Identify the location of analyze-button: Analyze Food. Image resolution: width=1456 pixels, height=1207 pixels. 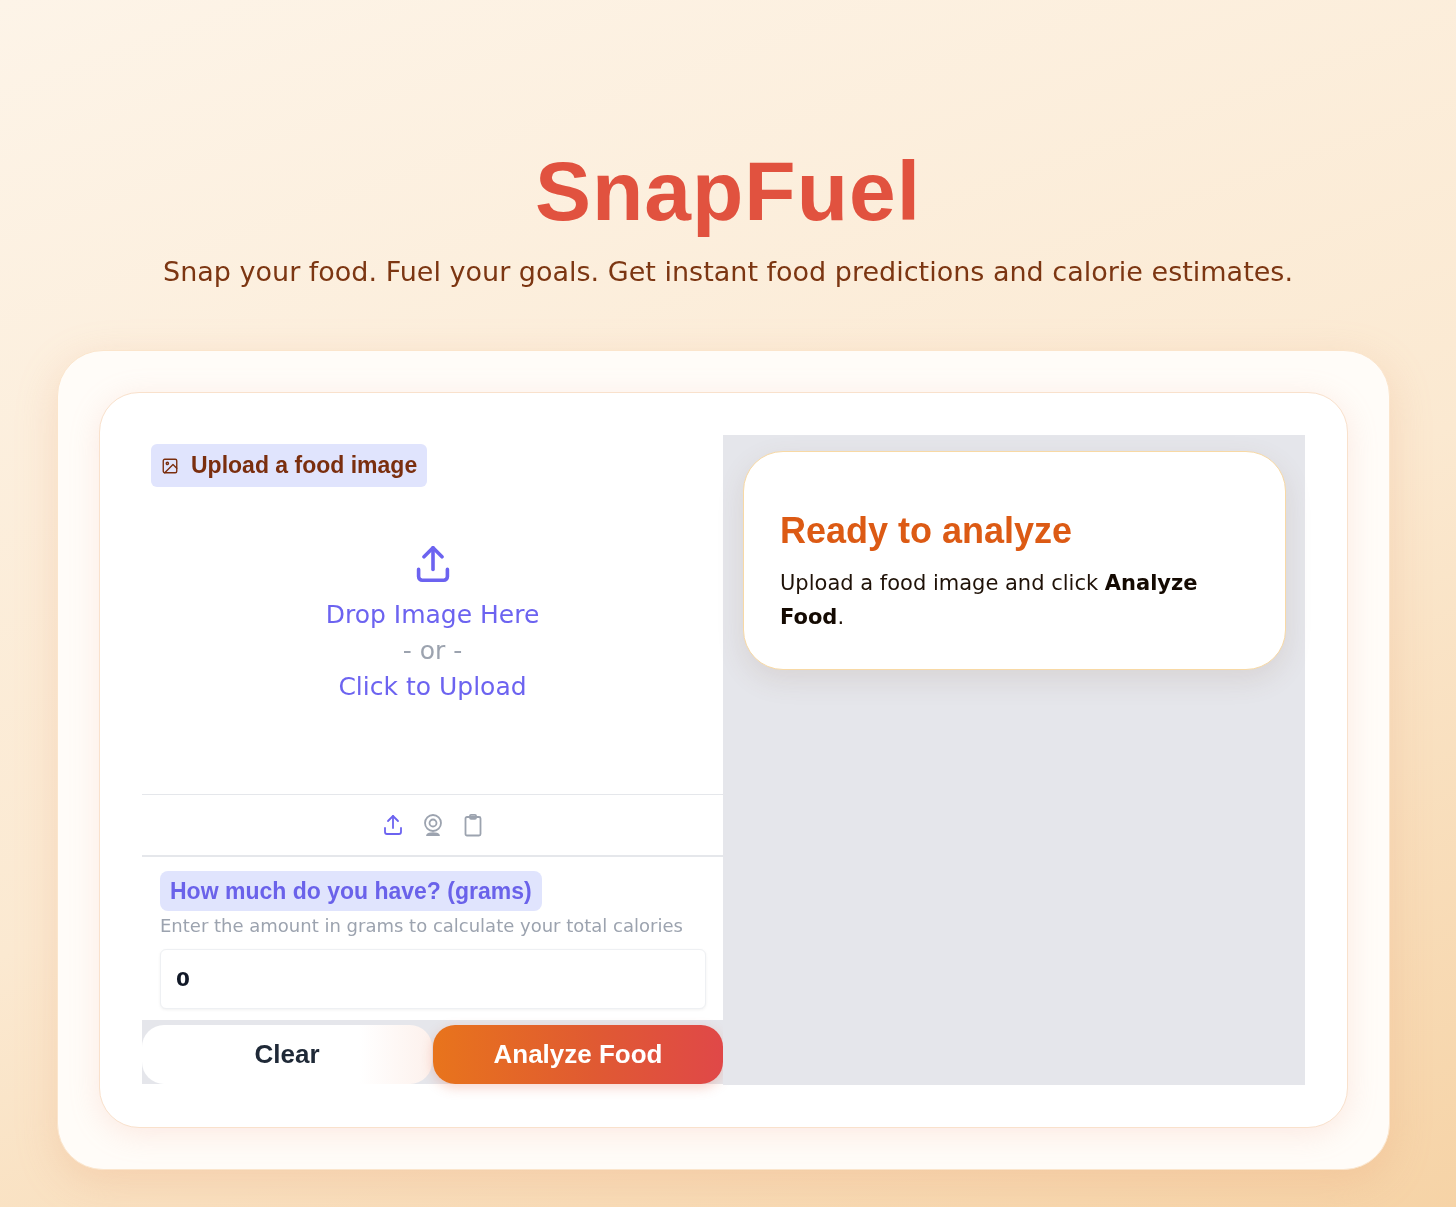
(578, 1054).